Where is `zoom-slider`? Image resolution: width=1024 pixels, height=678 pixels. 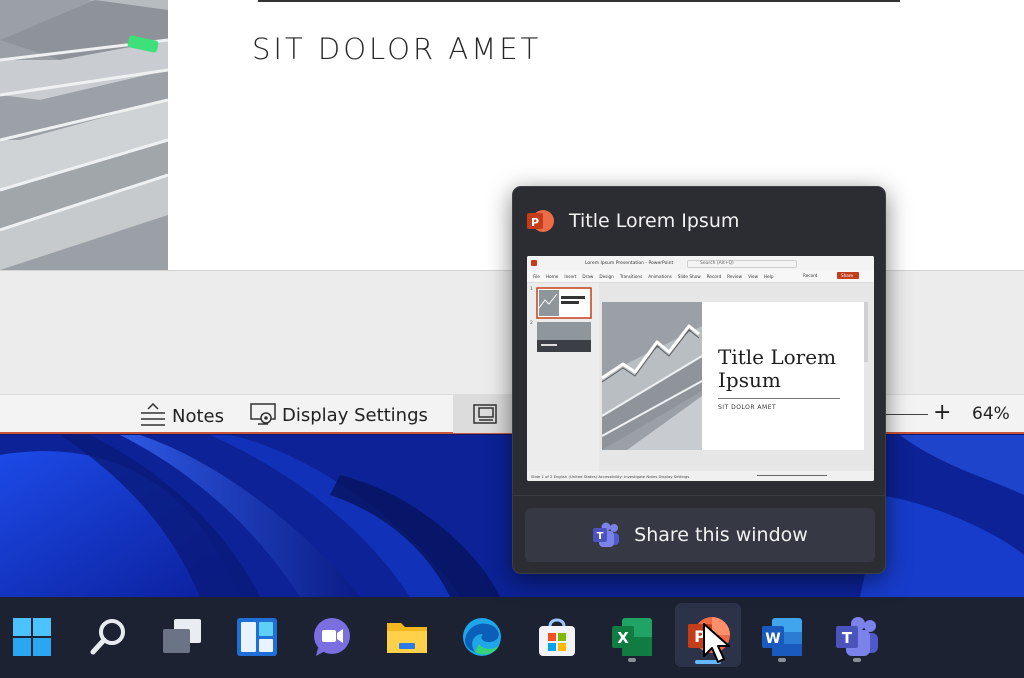
zoom-slider is located at coordinates (907, 414).